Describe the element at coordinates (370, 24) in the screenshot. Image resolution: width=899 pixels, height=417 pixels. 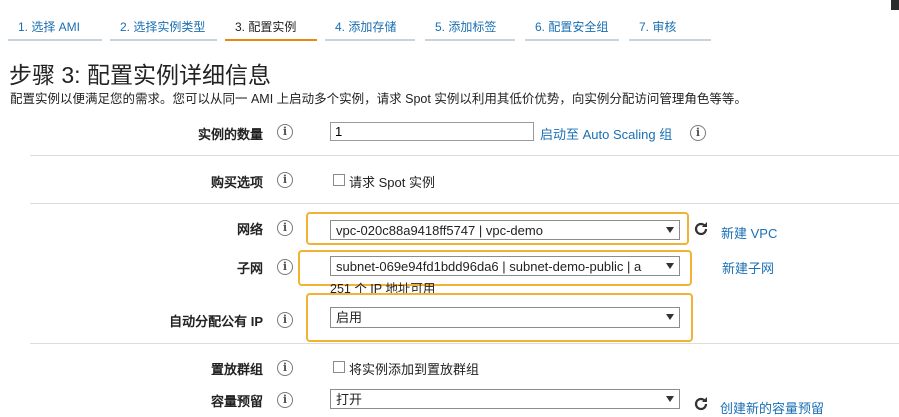
I see `tab-add-storage: 4. 添加存储` at that location.